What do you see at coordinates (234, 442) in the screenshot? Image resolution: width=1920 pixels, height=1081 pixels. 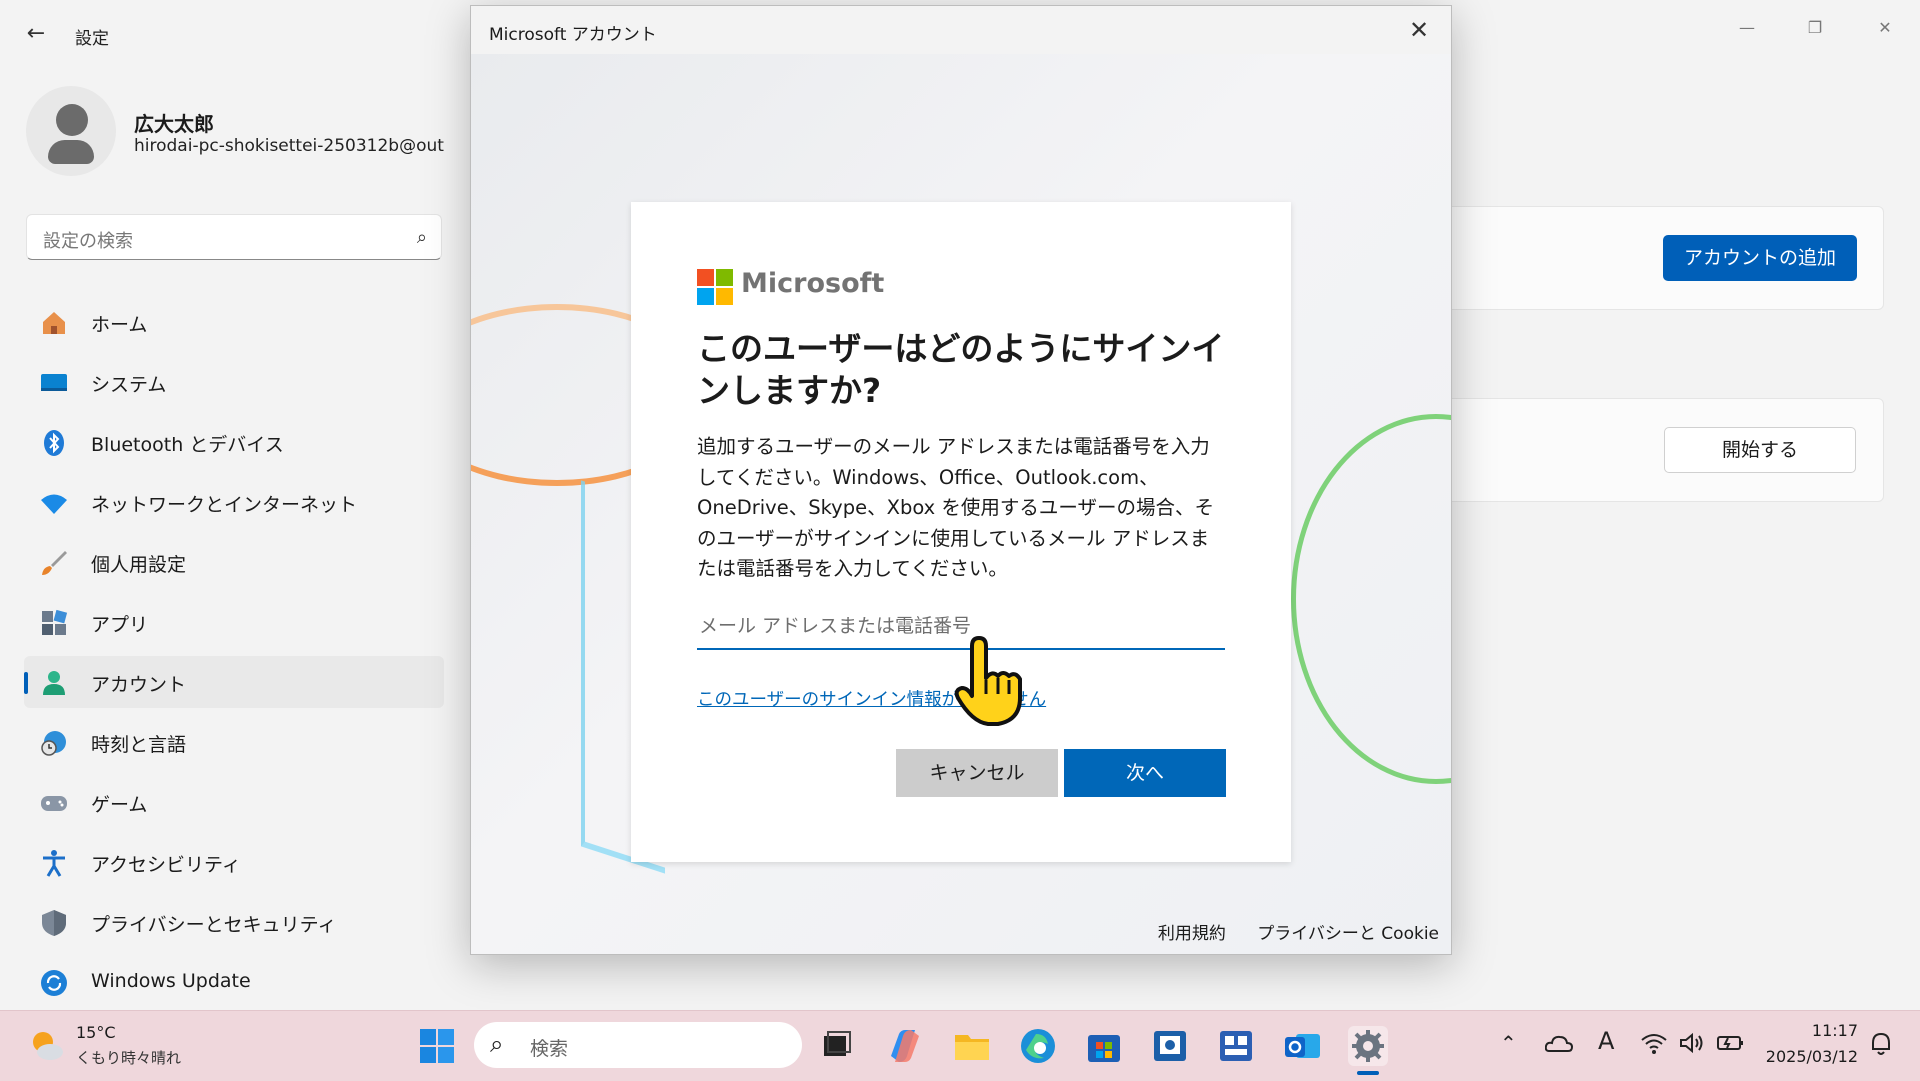 I see `sidebar-item-bluetooth: Bluetooth とデバイス` at bounding box center [234, 442].